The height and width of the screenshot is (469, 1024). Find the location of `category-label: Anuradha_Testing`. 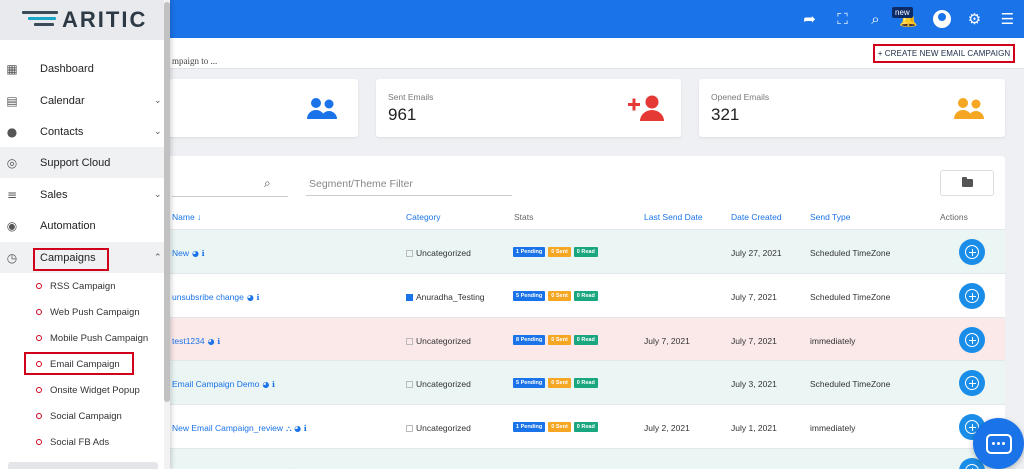

category-label: Anuradha_Testing is located at coordinates (450, 297).